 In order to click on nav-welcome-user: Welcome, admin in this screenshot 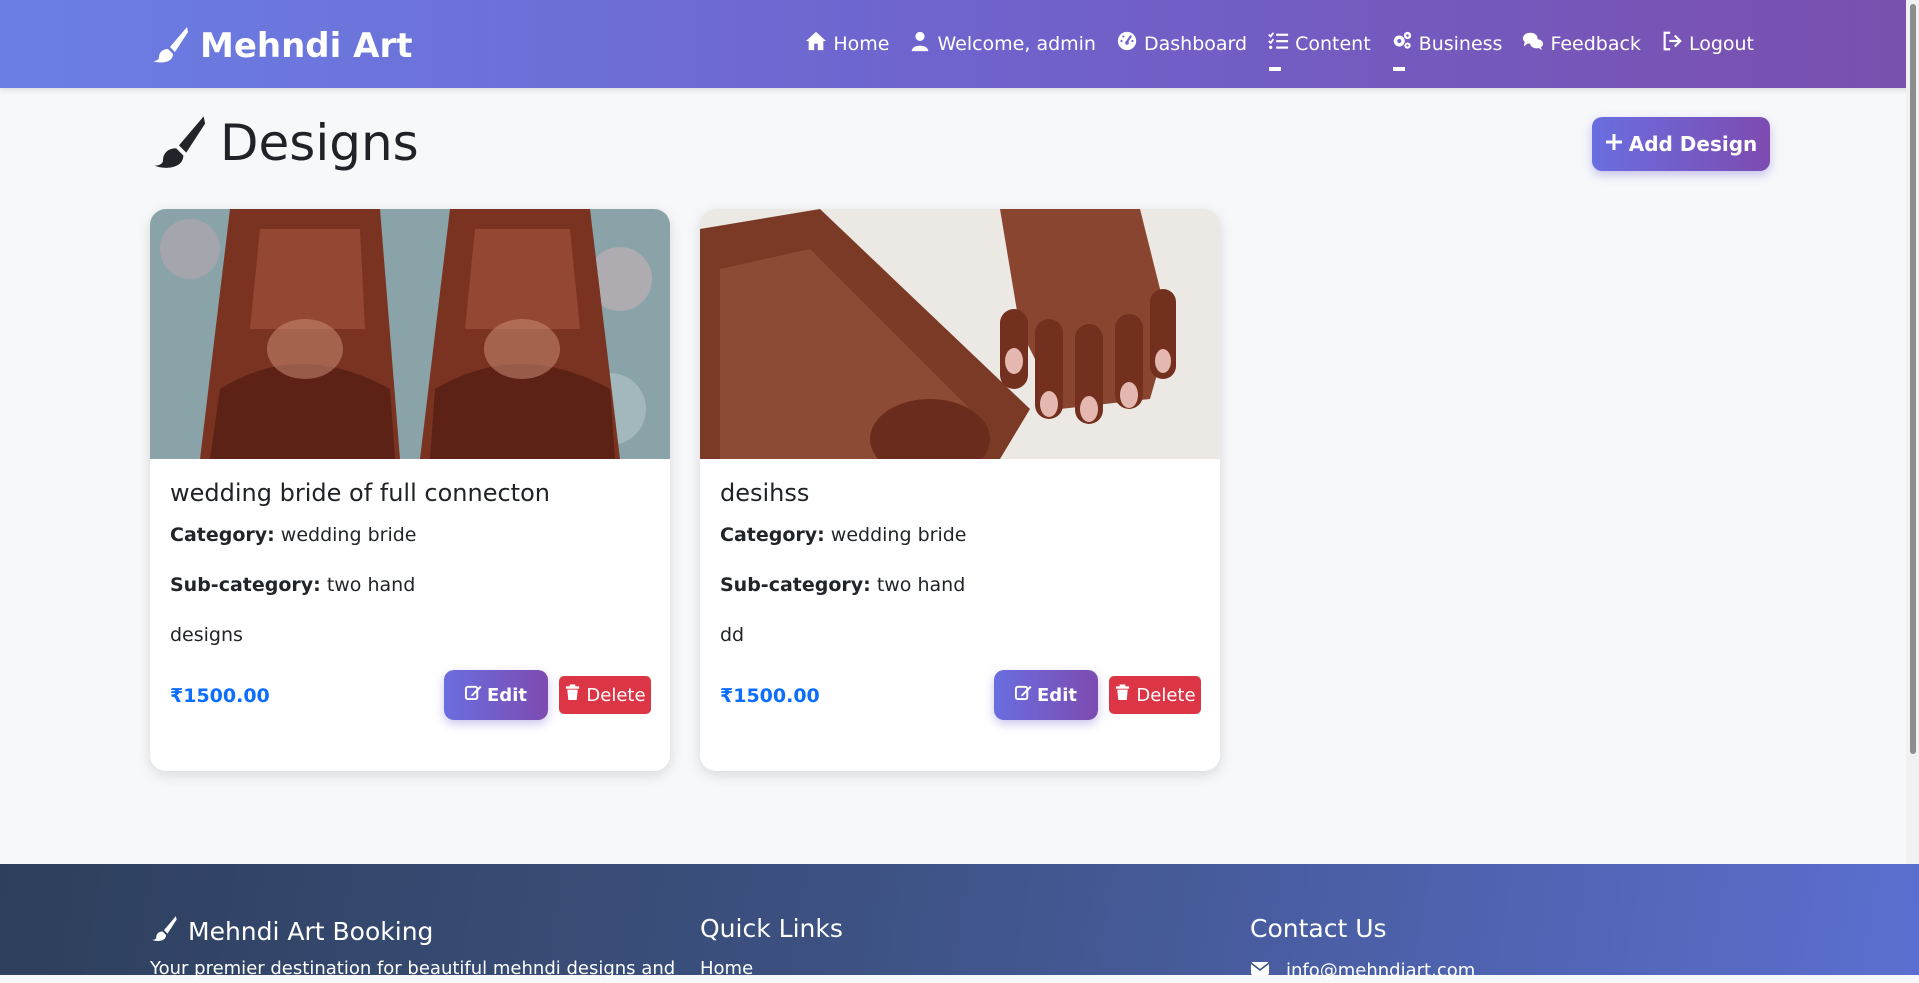, I will do `click(1002, 43)`.